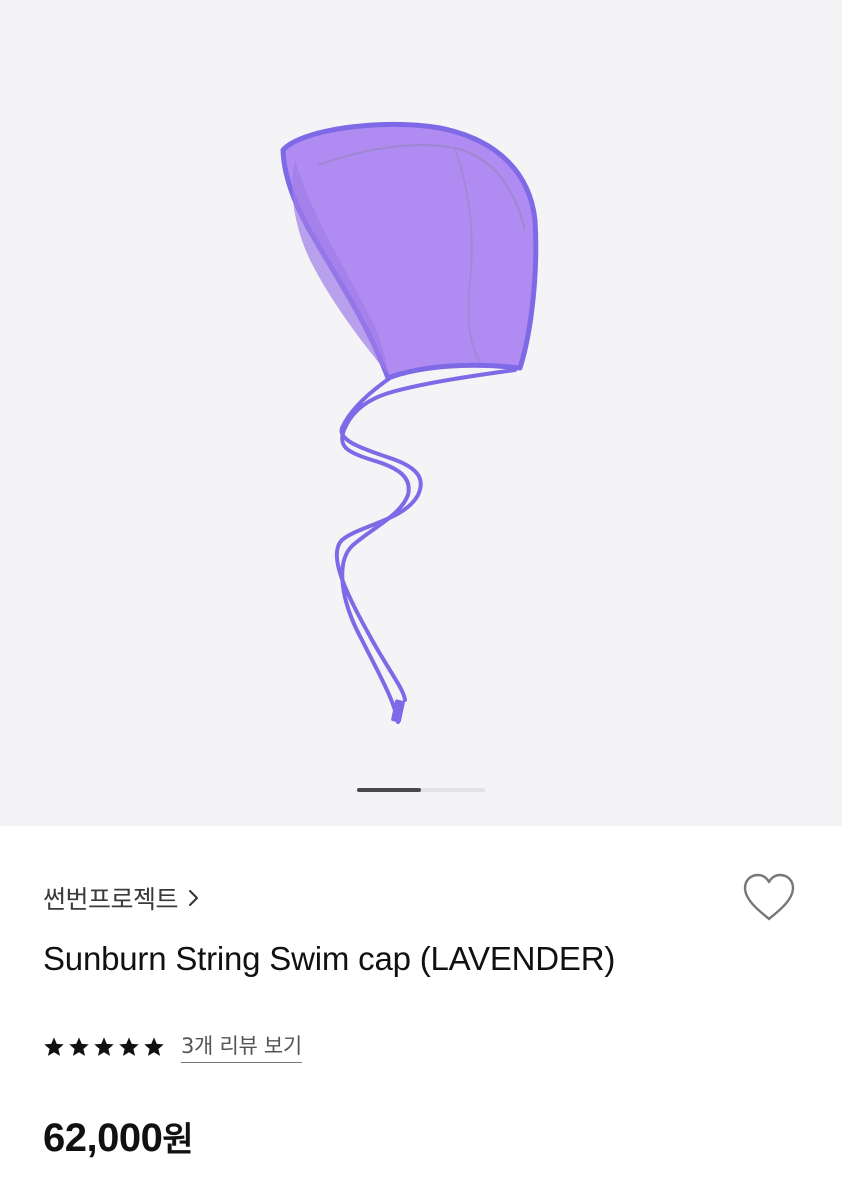 The image size is (842, 1200). I want to click on chevron-right-icon, so click(194, 898).